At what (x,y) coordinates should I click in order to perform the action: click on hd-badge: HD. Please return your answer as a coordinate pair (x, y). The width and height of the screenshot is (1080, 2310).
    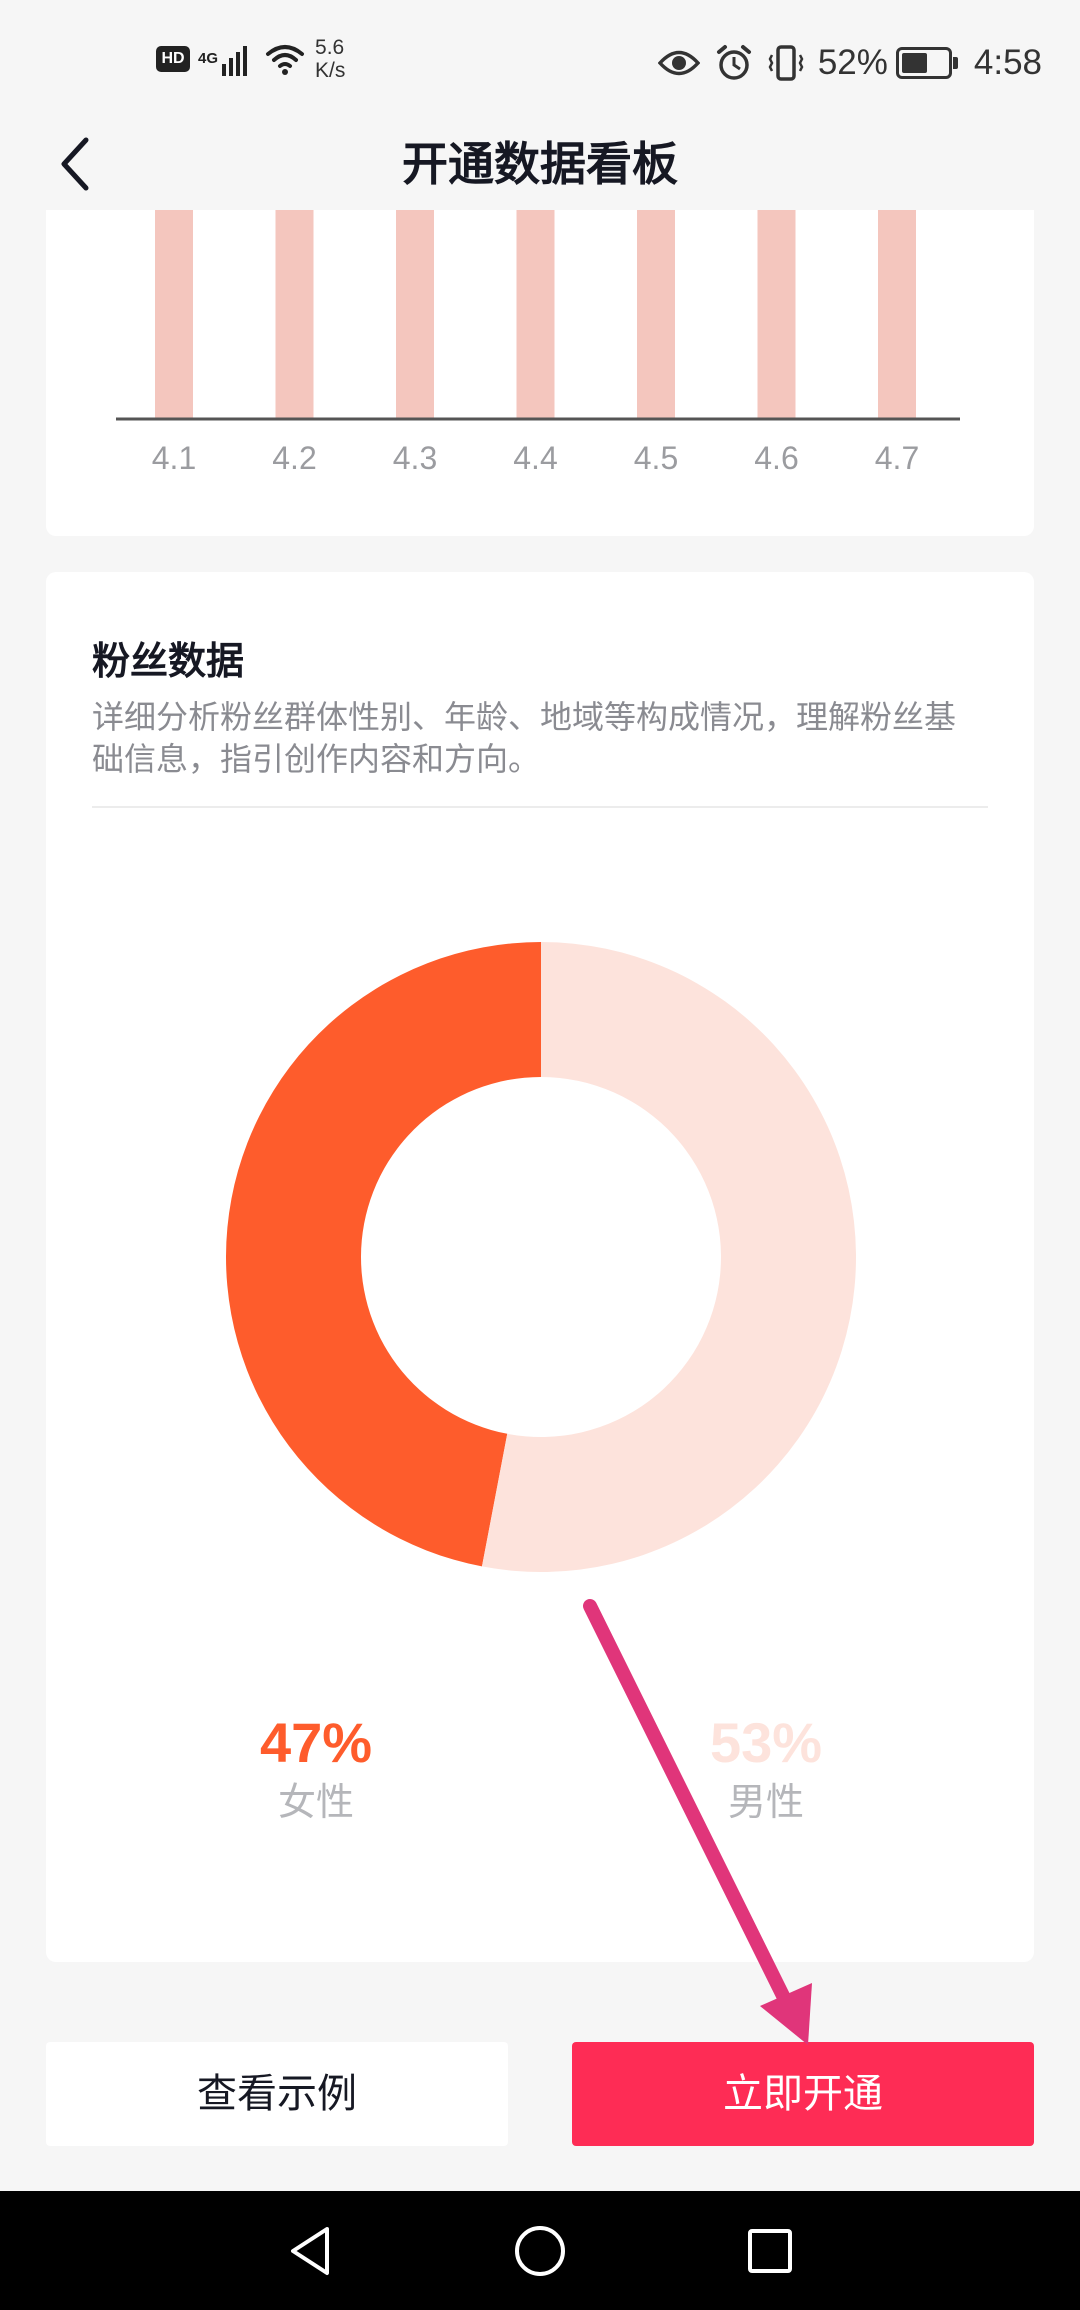
    Looking at the image, I should click on (173, 59).